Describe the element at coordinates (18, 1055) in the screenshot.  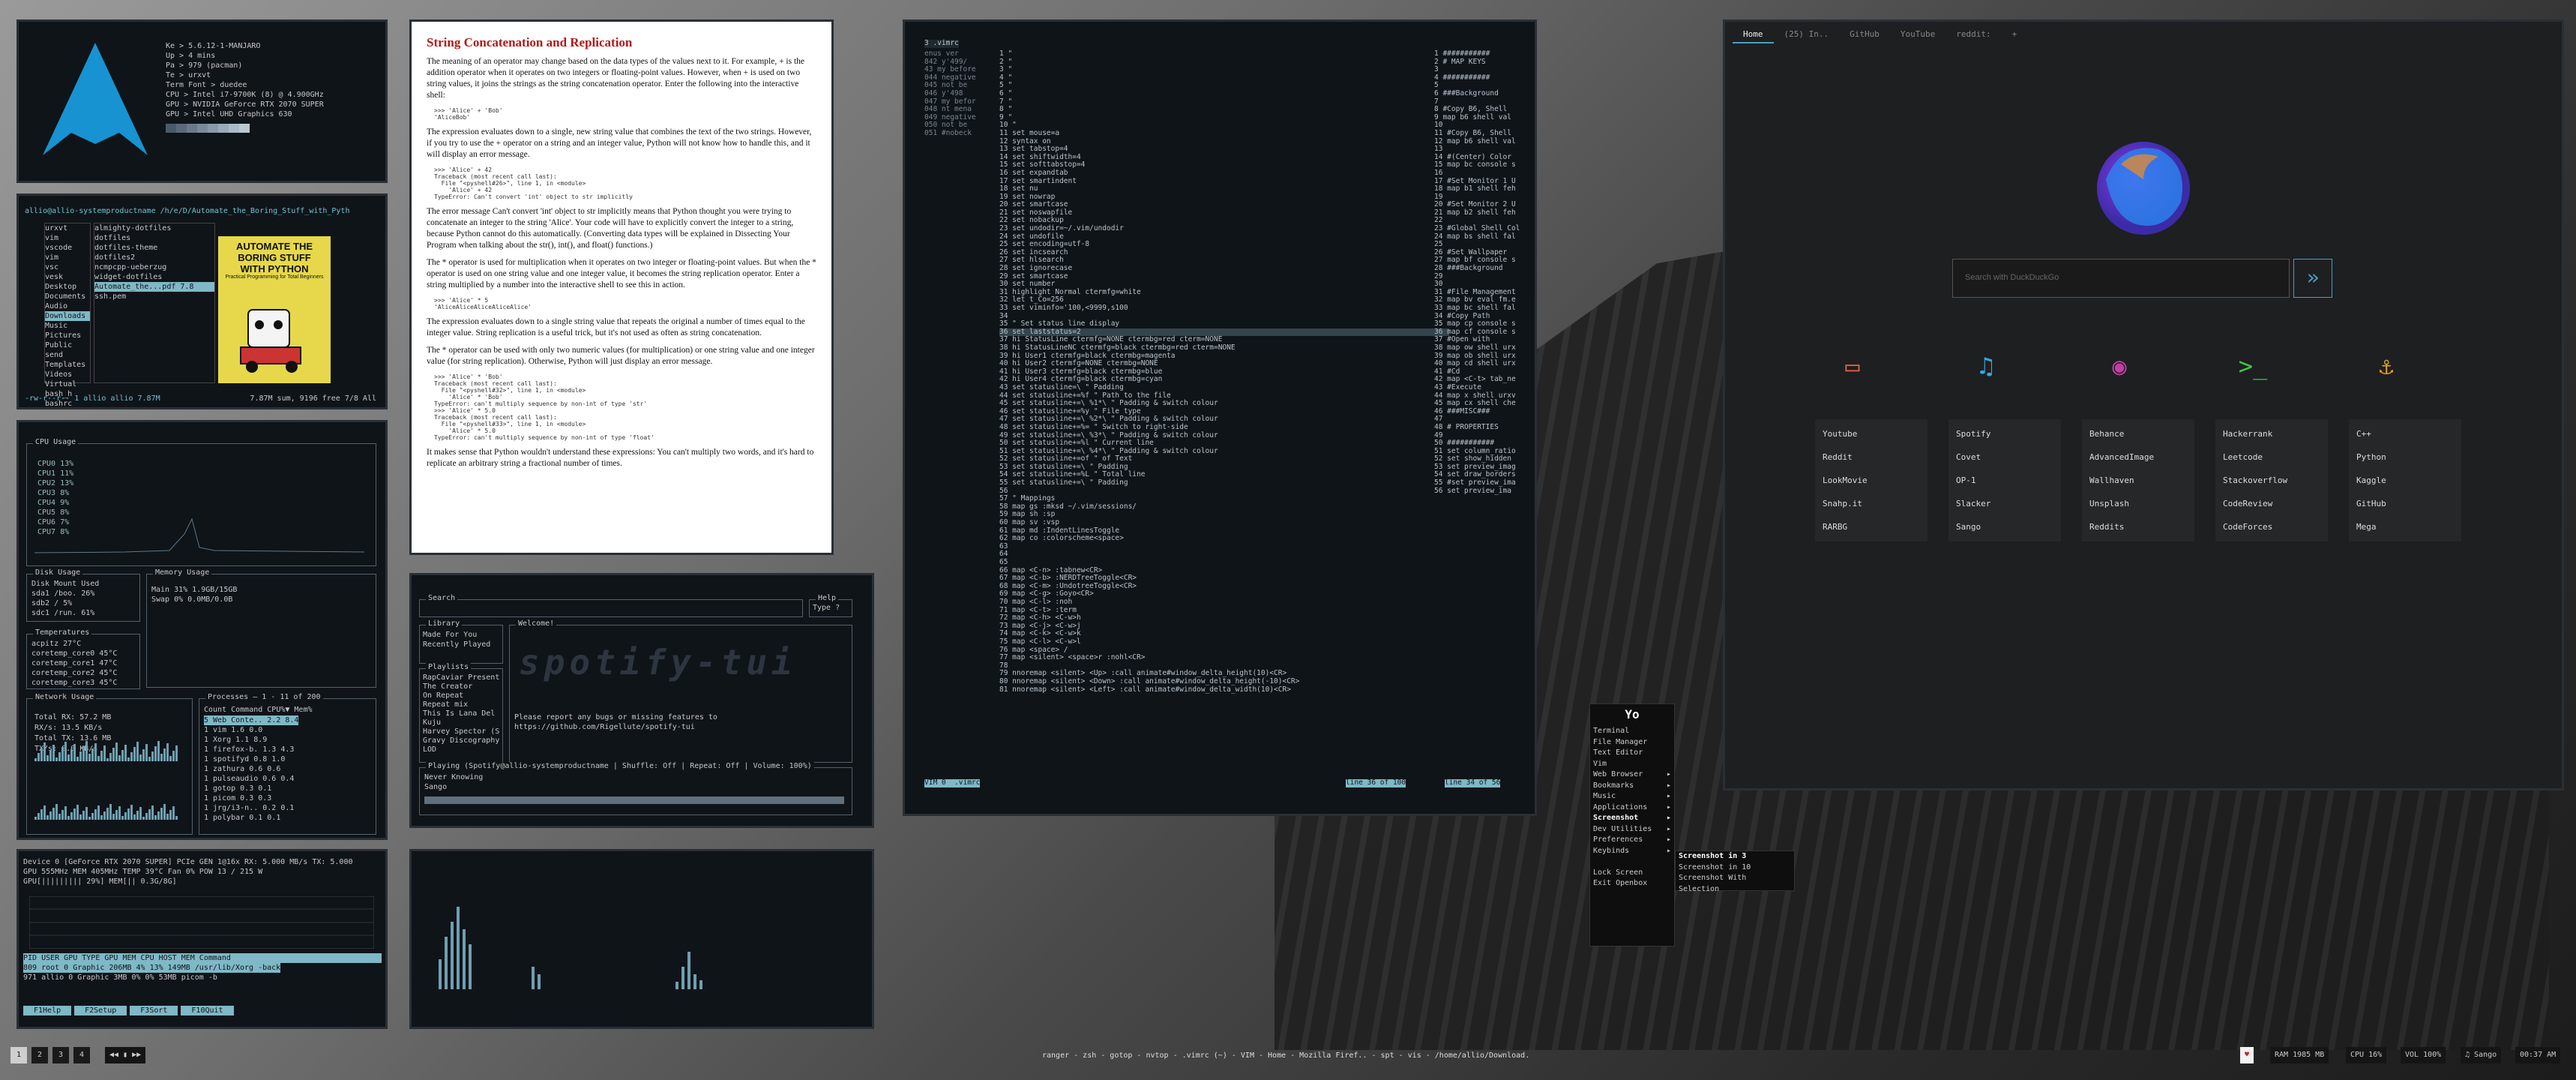
I see `workspace-button: 1` at that location.